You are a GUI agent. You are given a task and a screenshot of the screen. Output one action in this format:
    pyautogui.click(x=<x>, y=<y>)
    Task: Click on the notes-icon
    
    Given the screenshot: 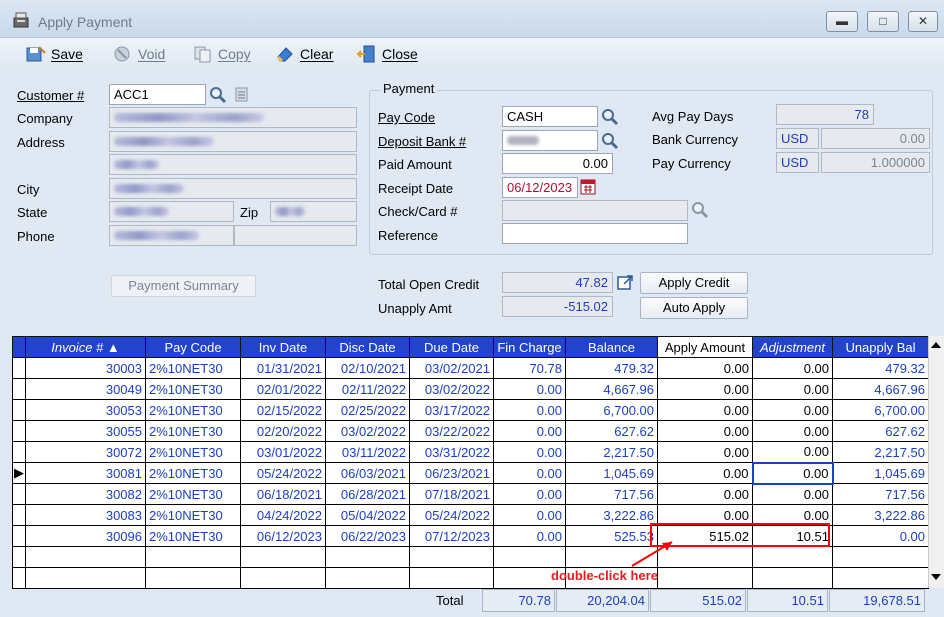 What is the action you would take?
    pyautogui.click(x=242, y=94)
    